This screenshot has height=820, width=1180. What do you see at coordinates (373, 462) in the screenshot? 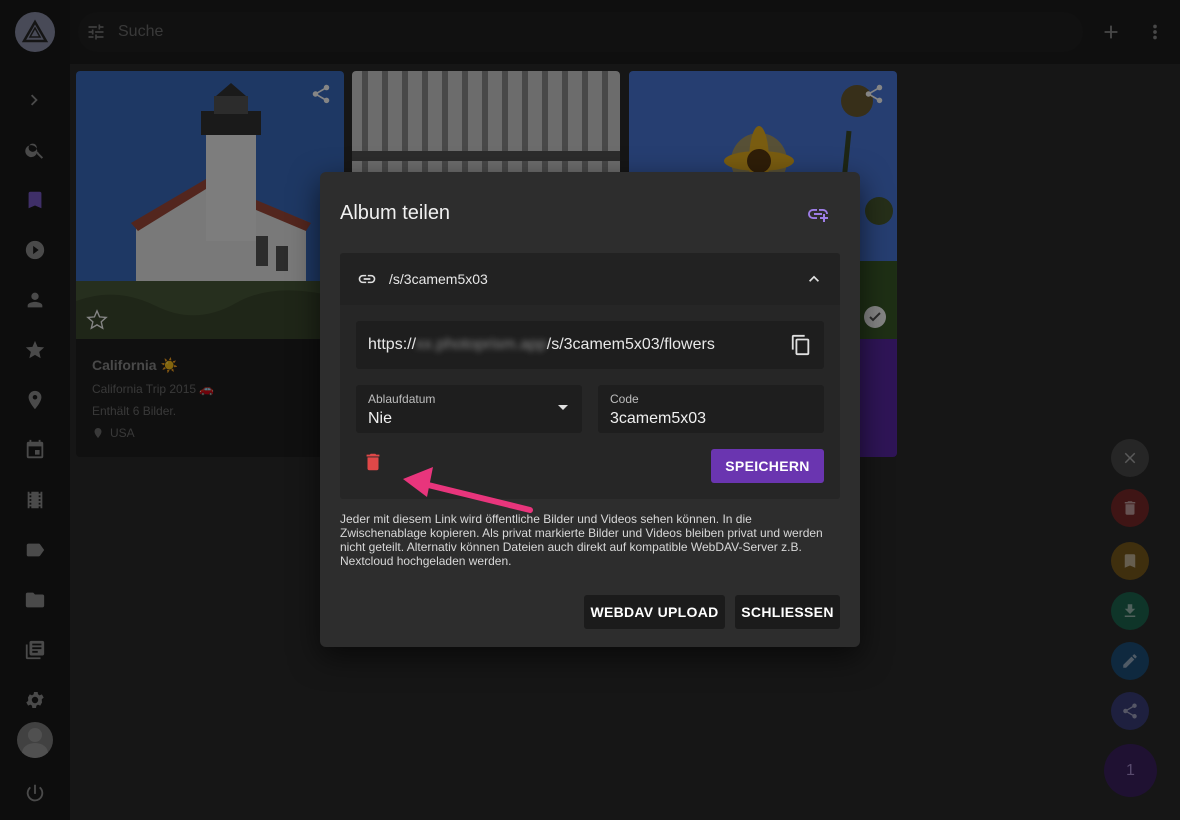
I see `delete-link-trash-icon` at bounding box center [373, 462].